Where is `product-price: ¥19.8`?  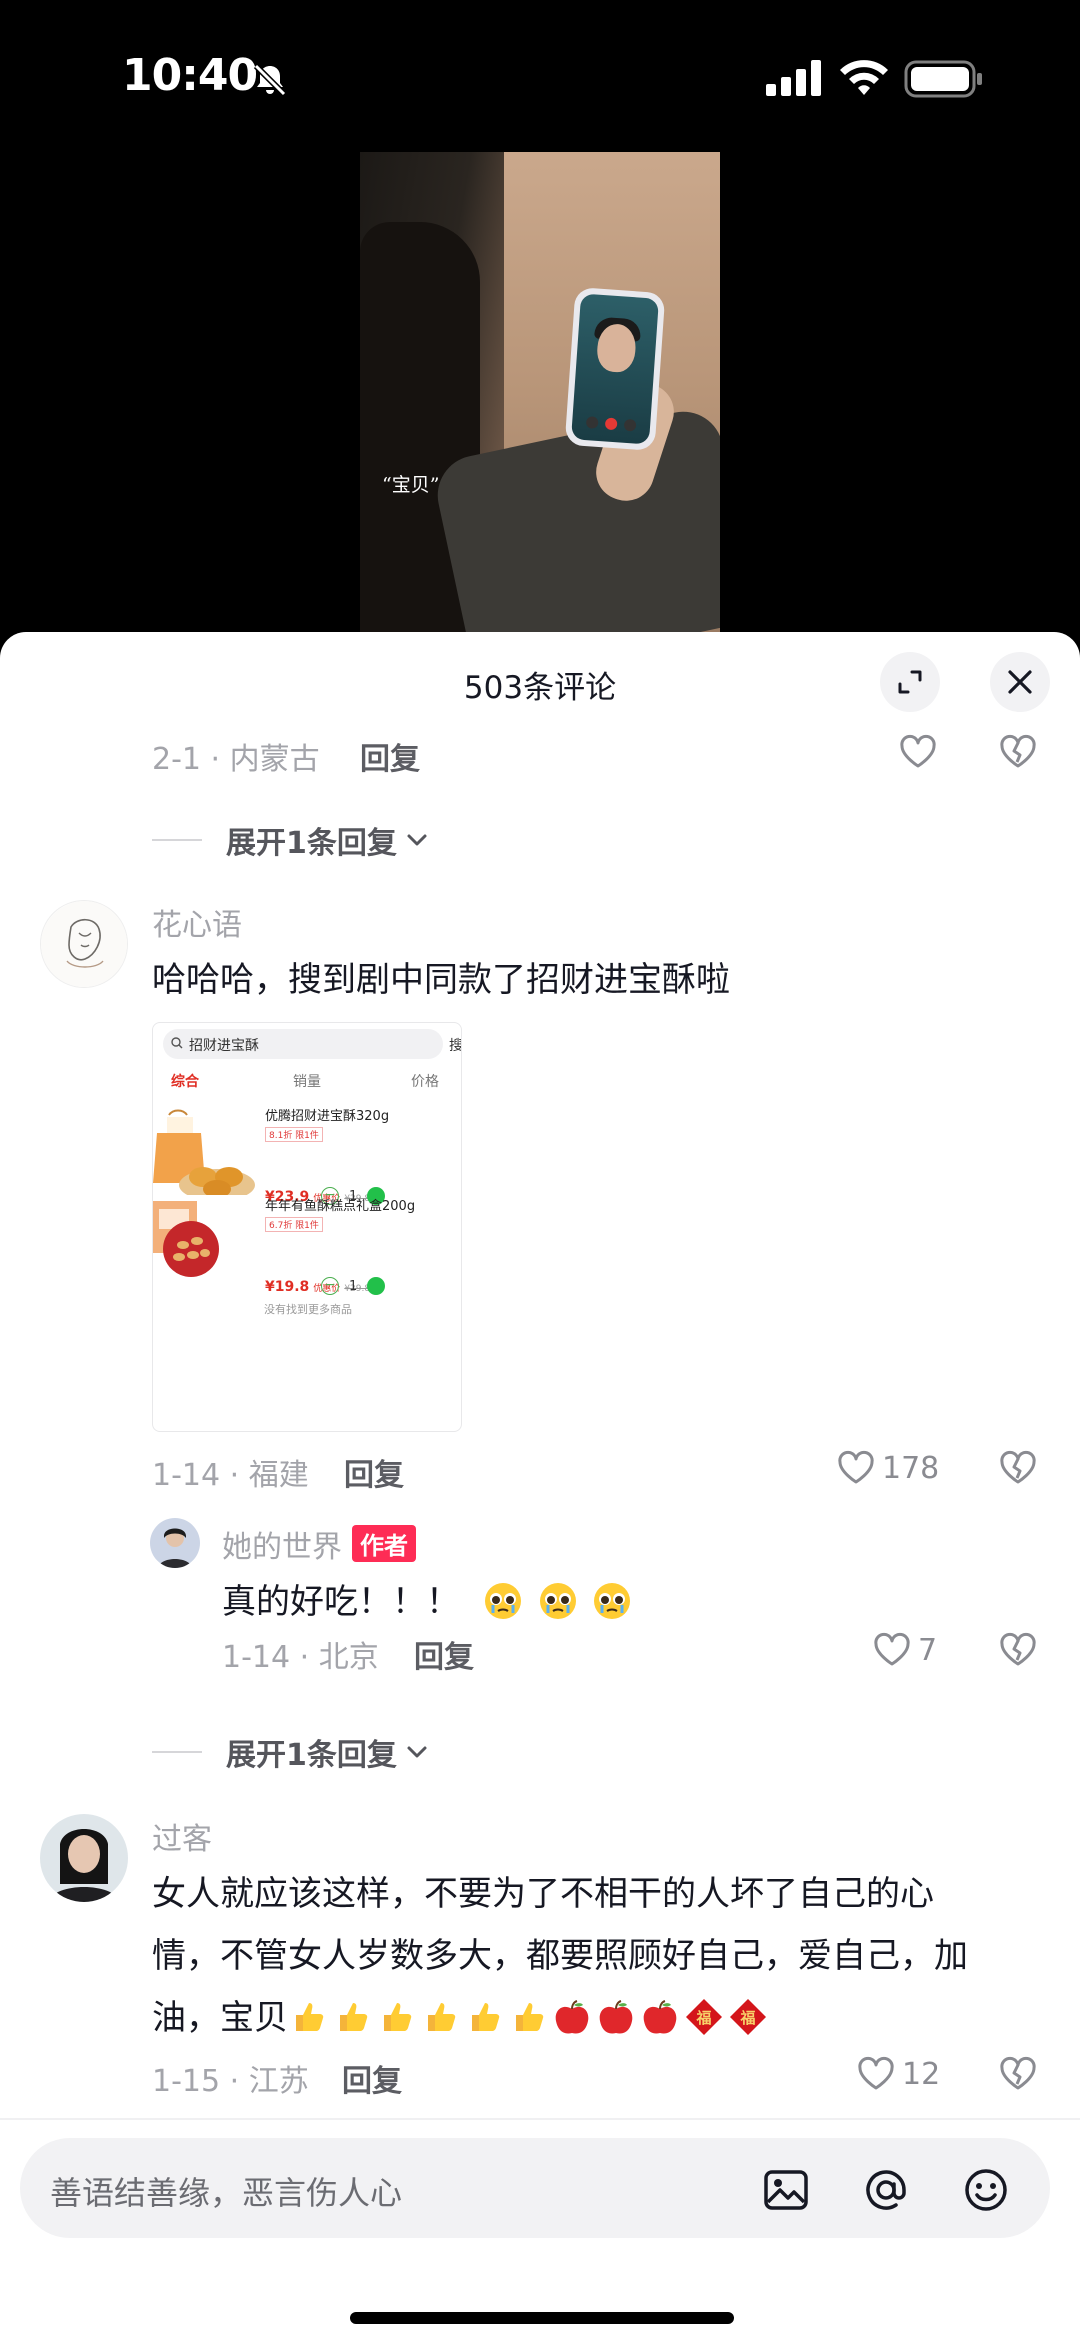 product-price: ¥19.8 is located at coordinates (287, 1287).